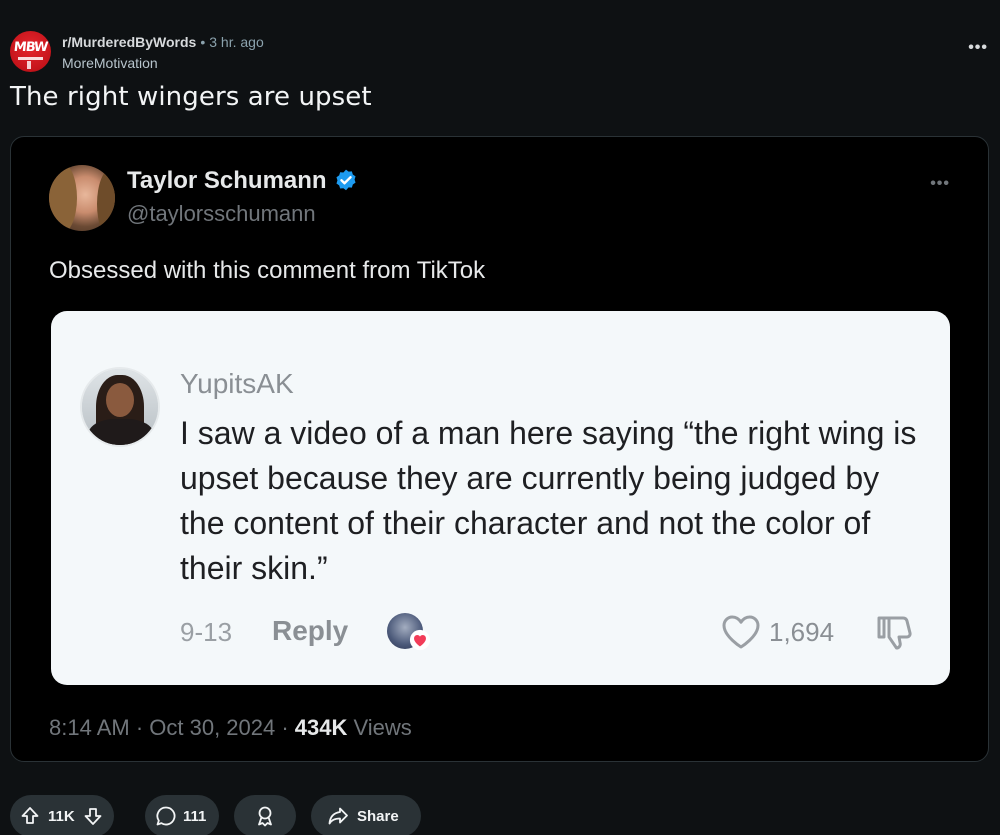 This screenshot has height=835, width=1000. Describe the element at coordinates (346, 180) in the screenshot. I see `verified-badge-icon` at that location.